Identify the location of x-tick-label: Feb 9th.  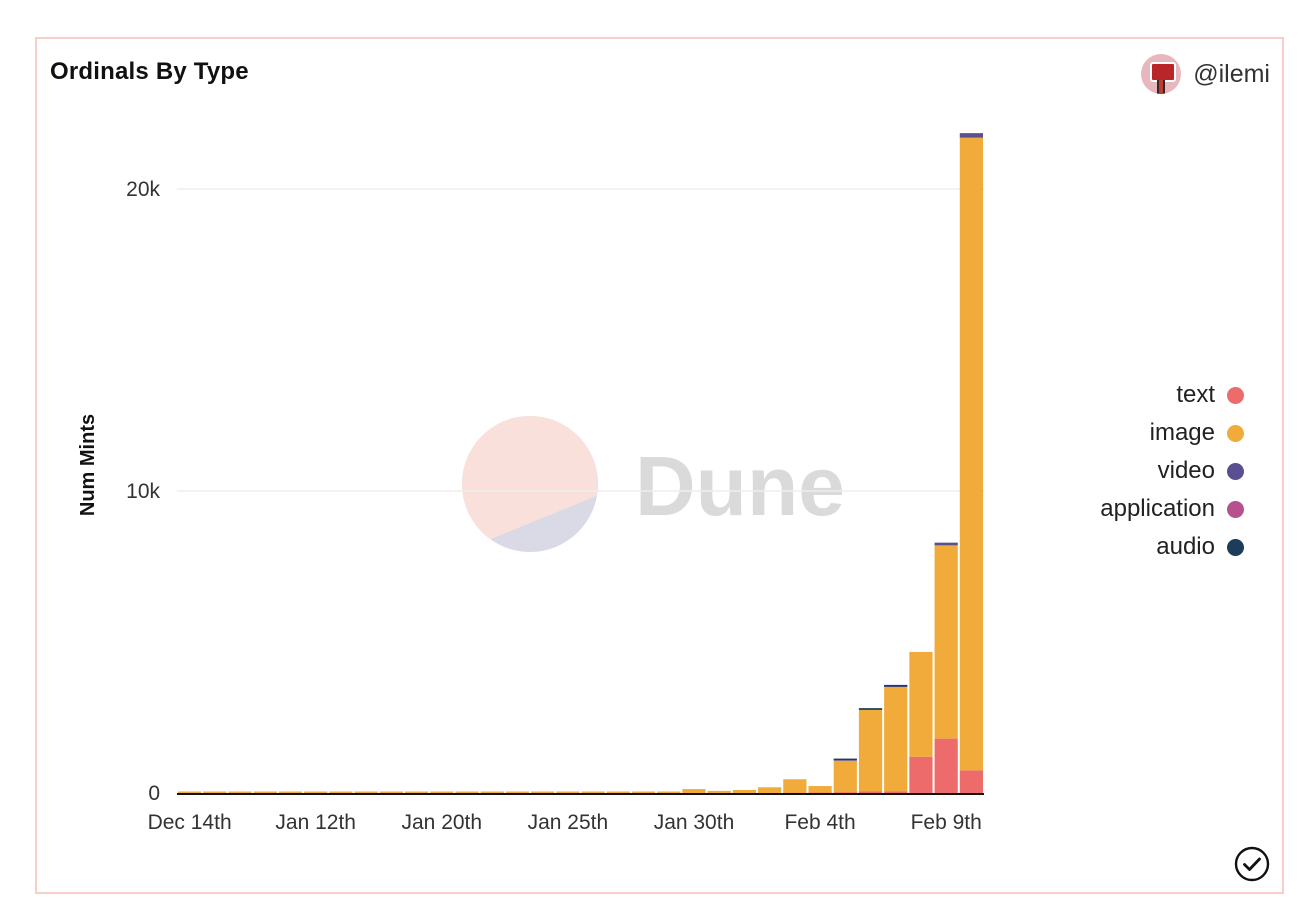
(946, 822).